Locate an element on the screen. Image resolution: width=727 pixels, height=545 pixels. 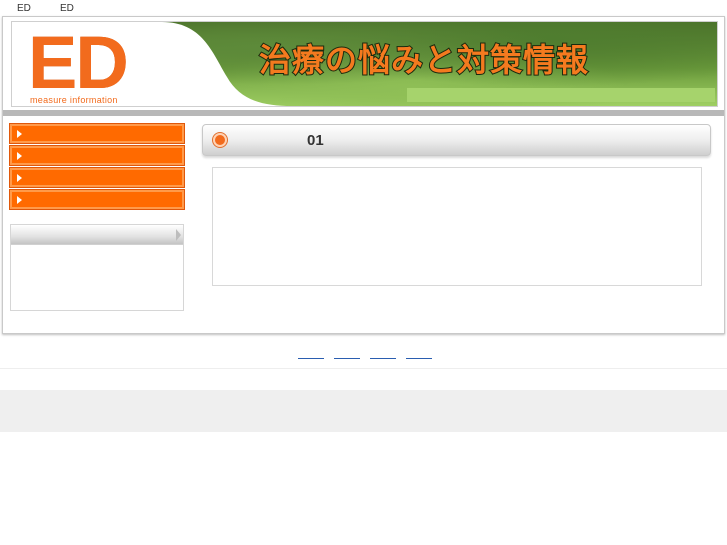
logo-subtitle: measure information is located at coordinates (74, 100).